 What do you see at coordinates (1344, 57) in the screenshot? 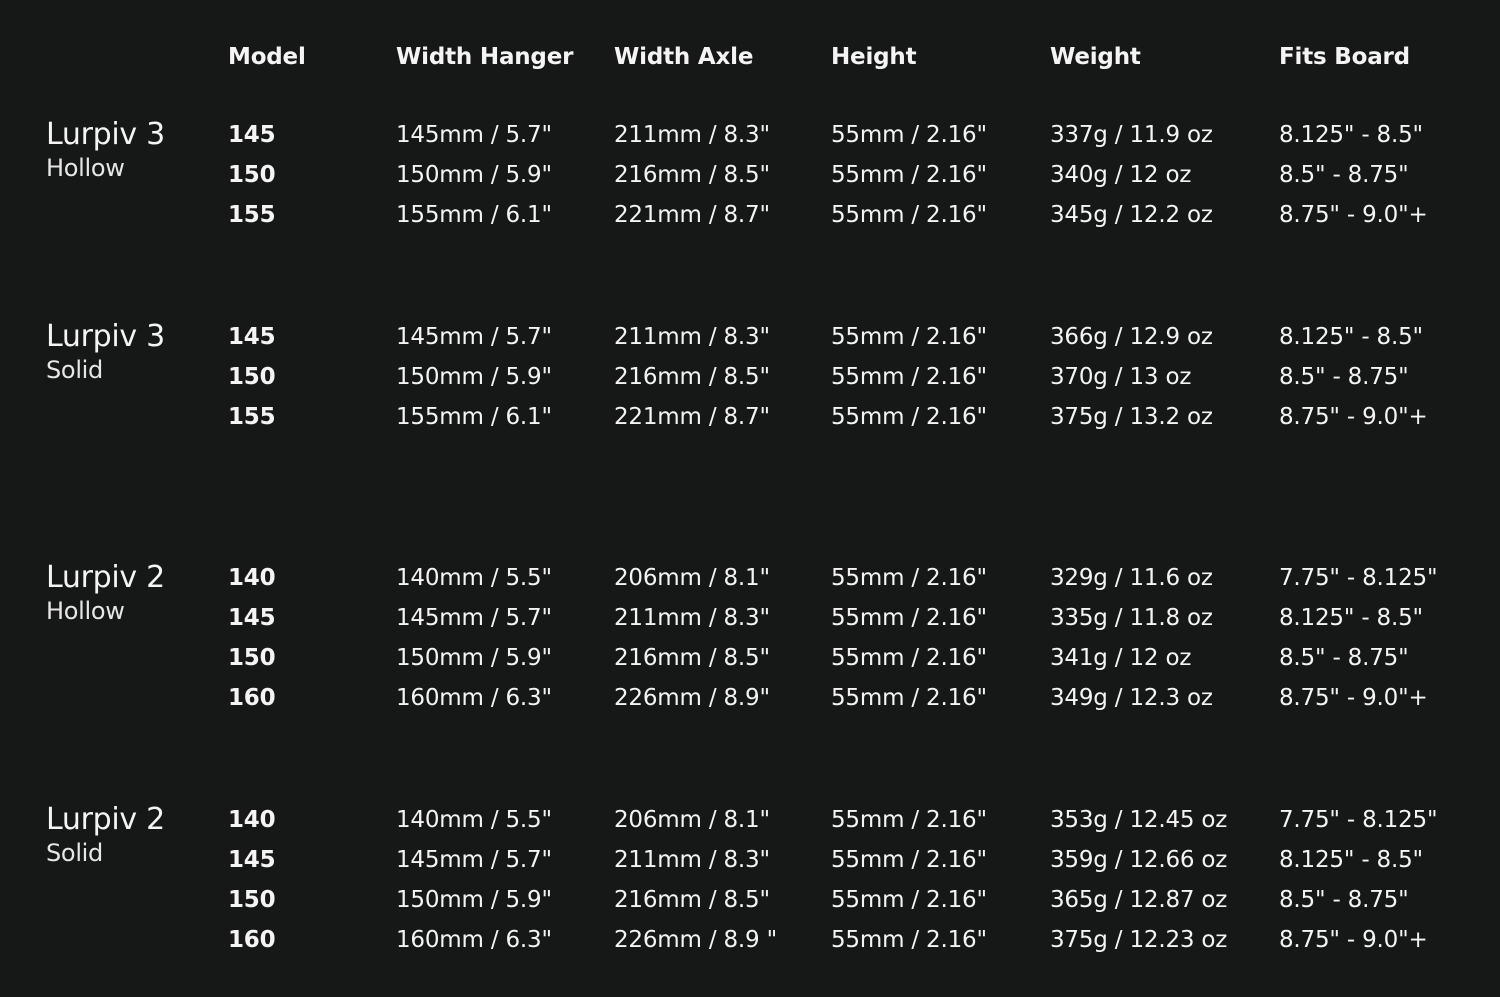
I see `header-fits-board: Fits Board` at bounding box center [1344, 57].